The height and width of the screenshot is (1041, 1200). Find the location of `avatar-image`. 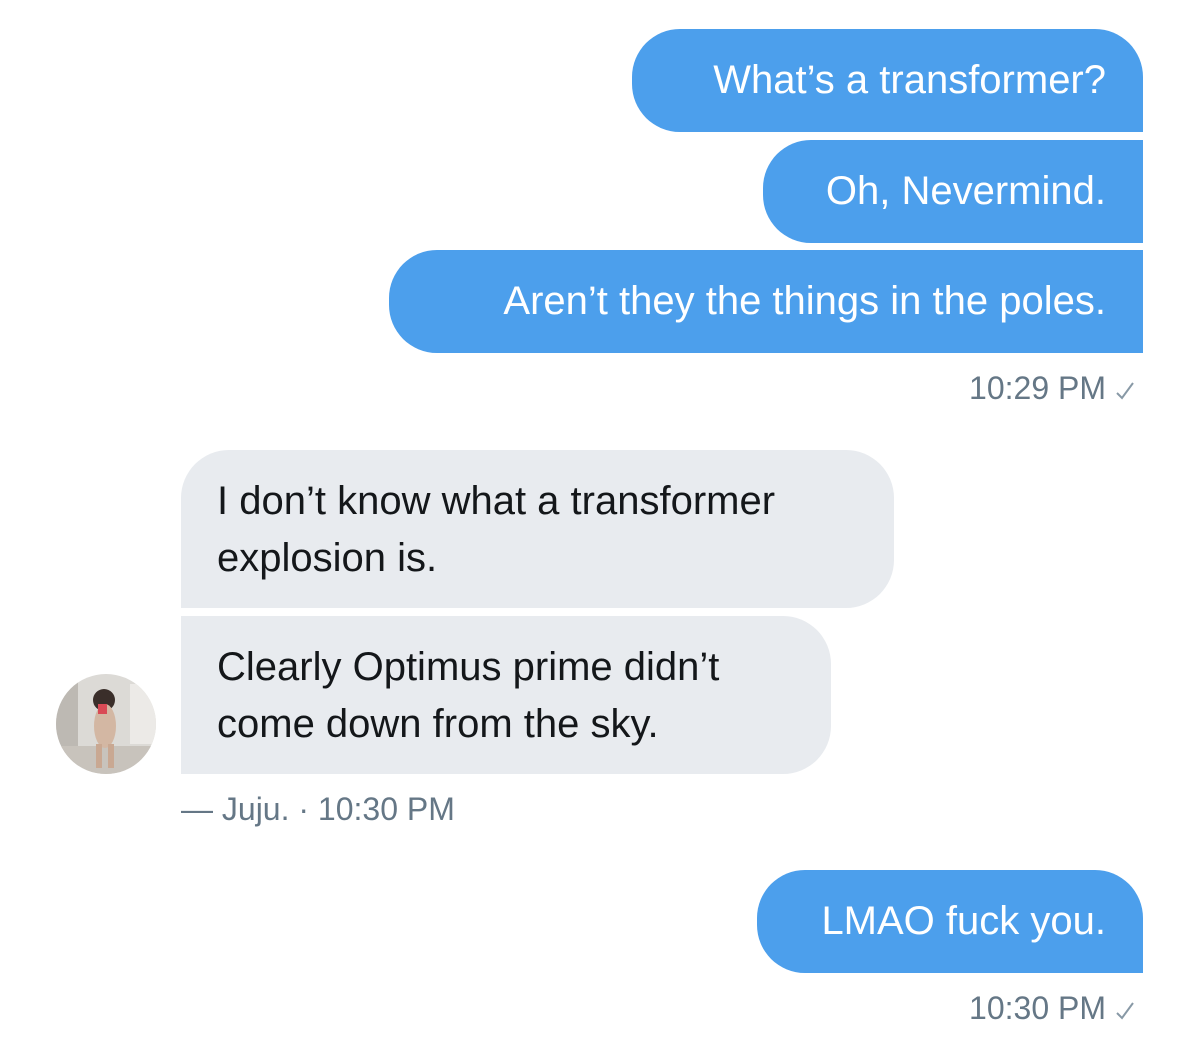

avatar-image is located at coordinates (106, 724).